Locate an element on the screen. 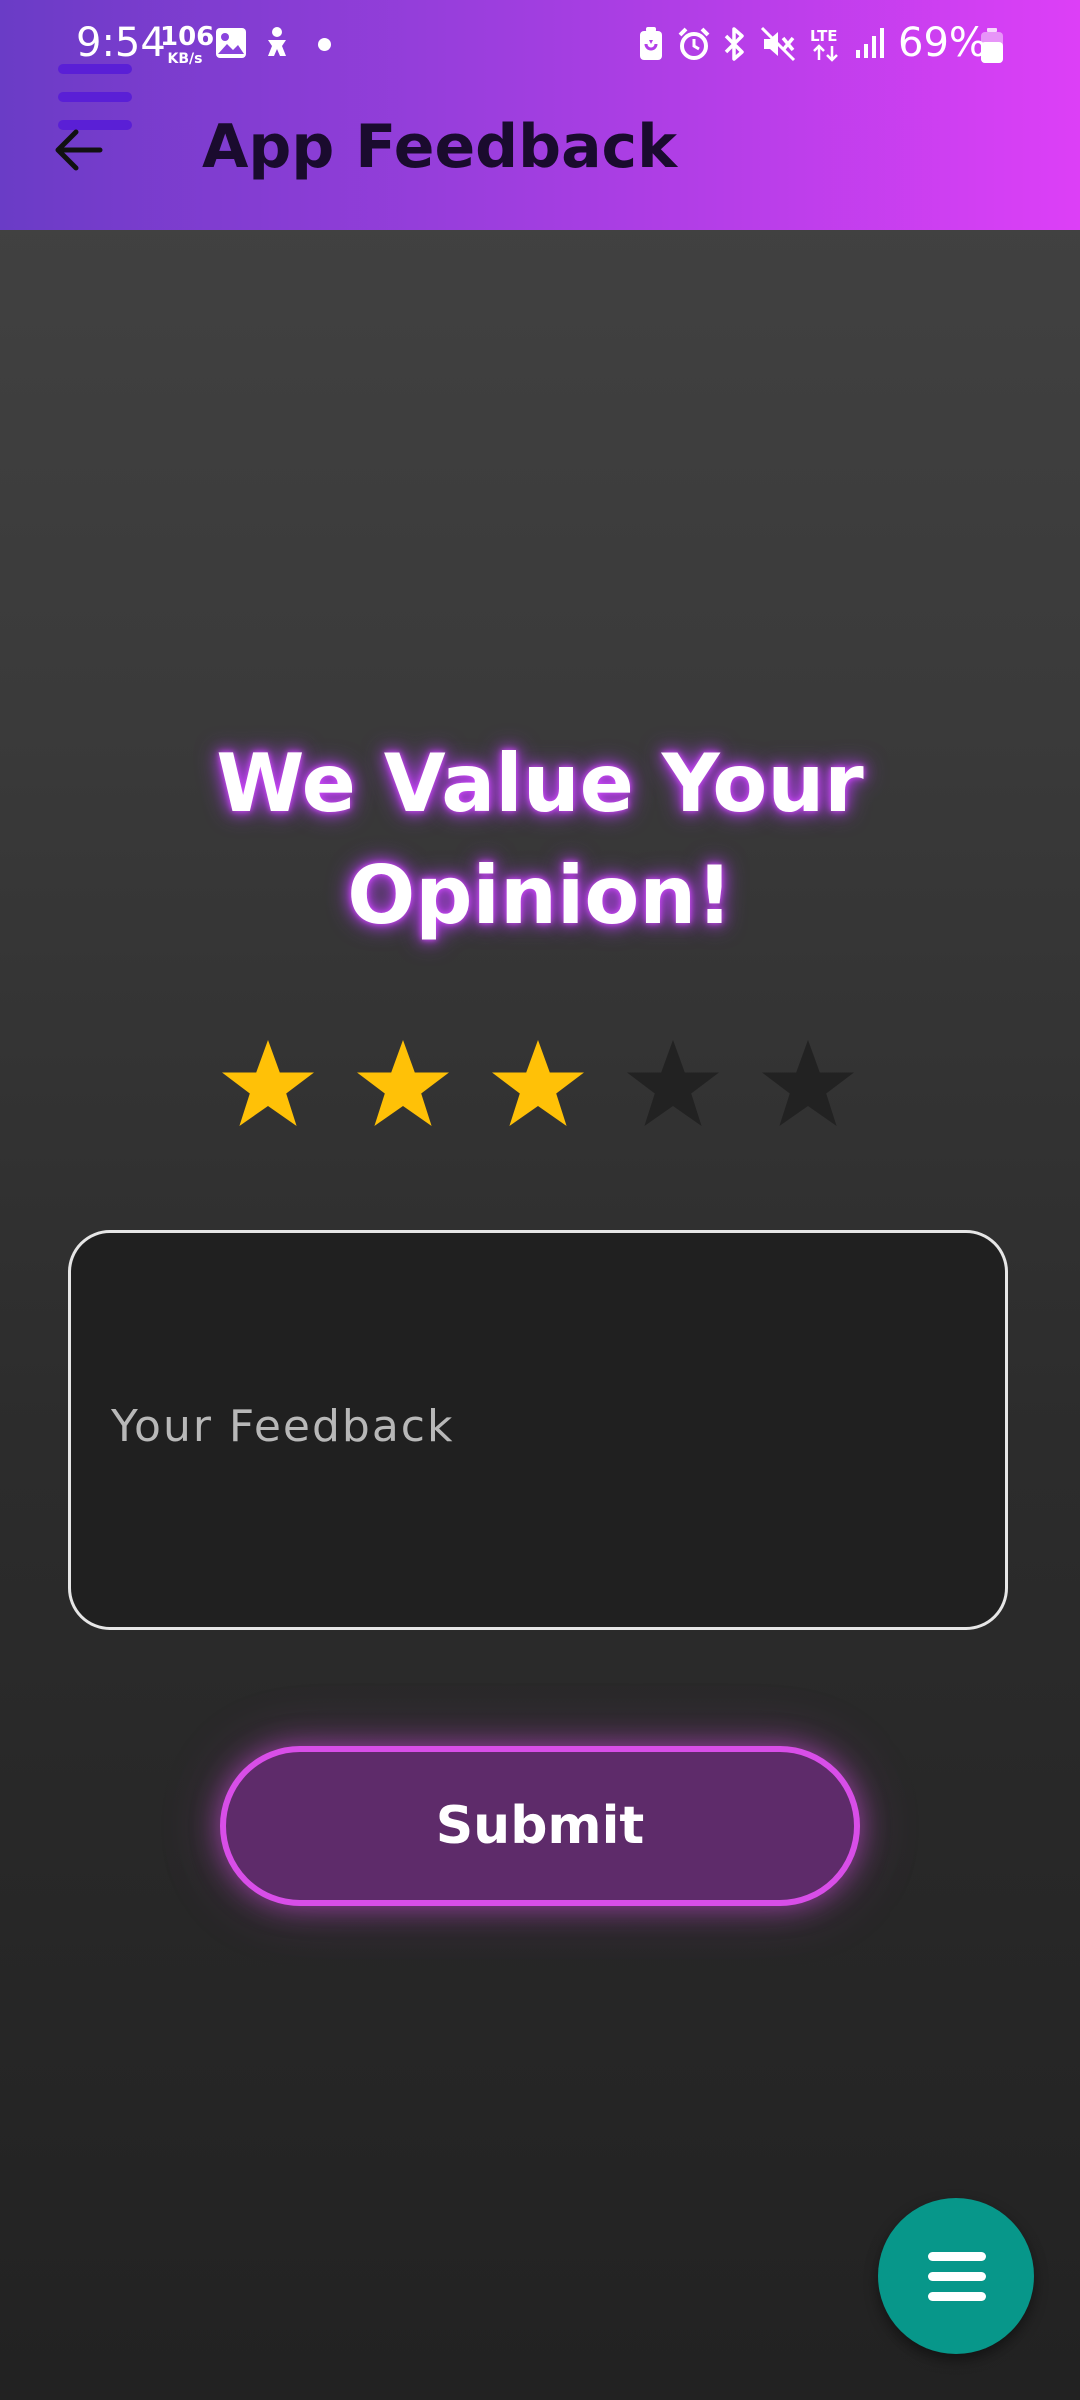 The height and width of the screenshot is (2400, 1080). network-speed-value: 106 is located at coordinates (187, 37).